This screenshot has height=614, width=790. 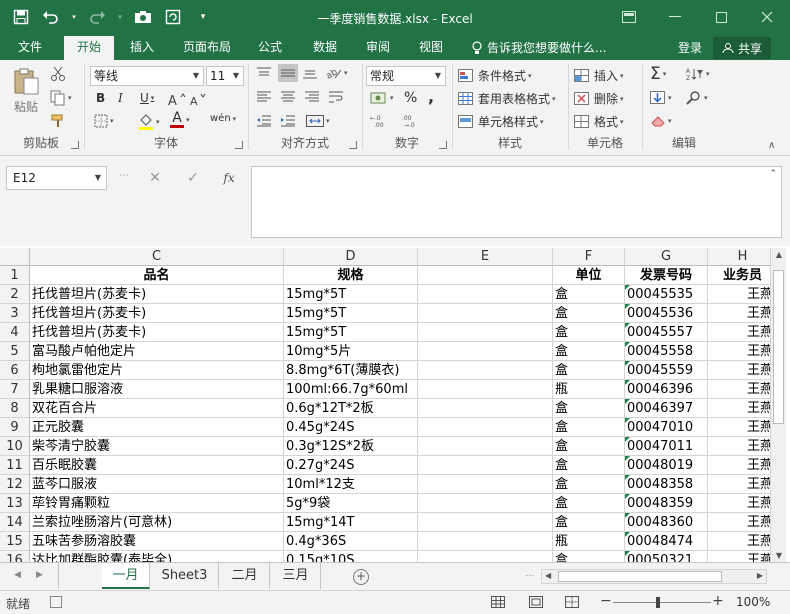 What do you see at coordinates (779, 555) in the screenshot?
I see `scroll-down-icon: ▼` at bounding box center [779, 555].